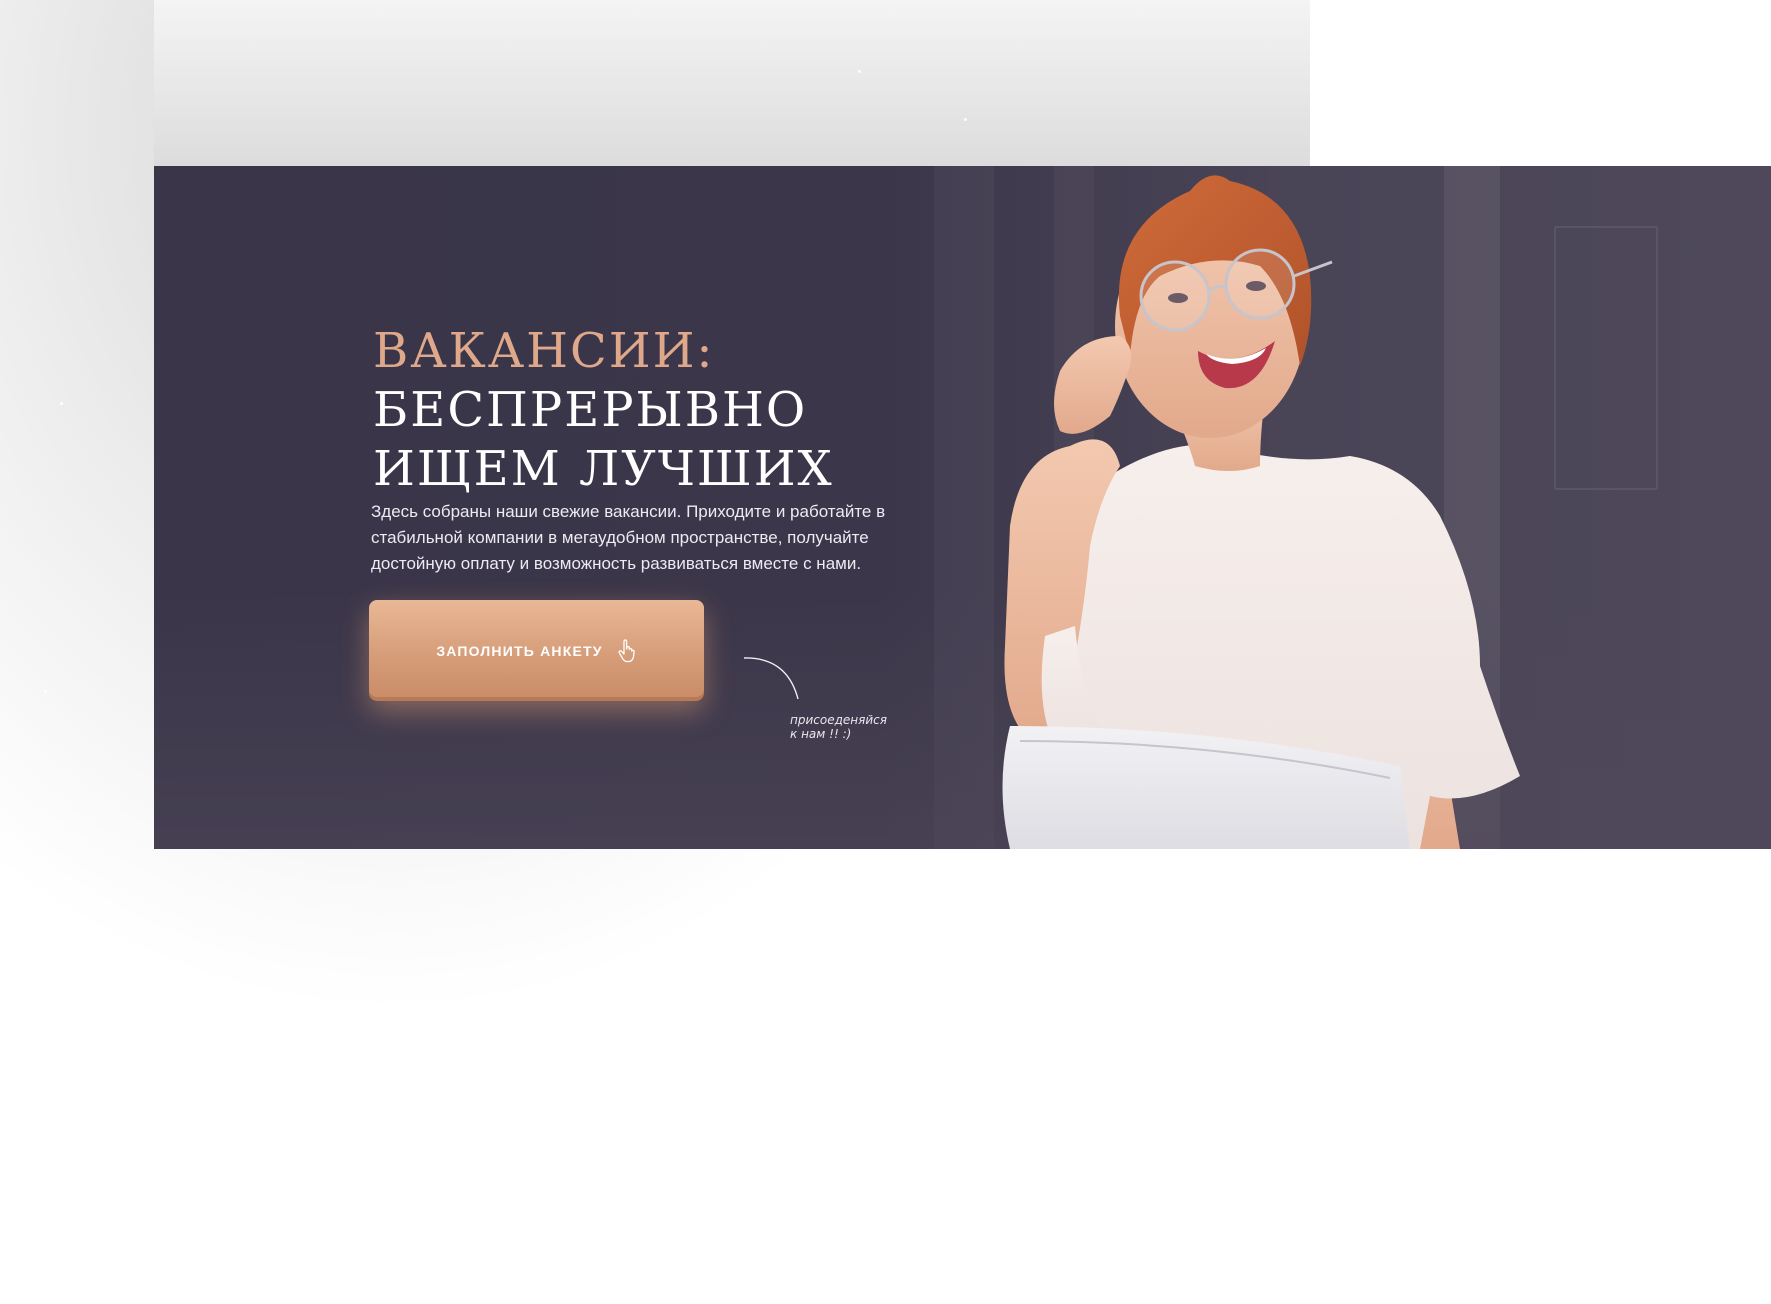  I want to click on curved-arrow-icon, so click(771, 678).